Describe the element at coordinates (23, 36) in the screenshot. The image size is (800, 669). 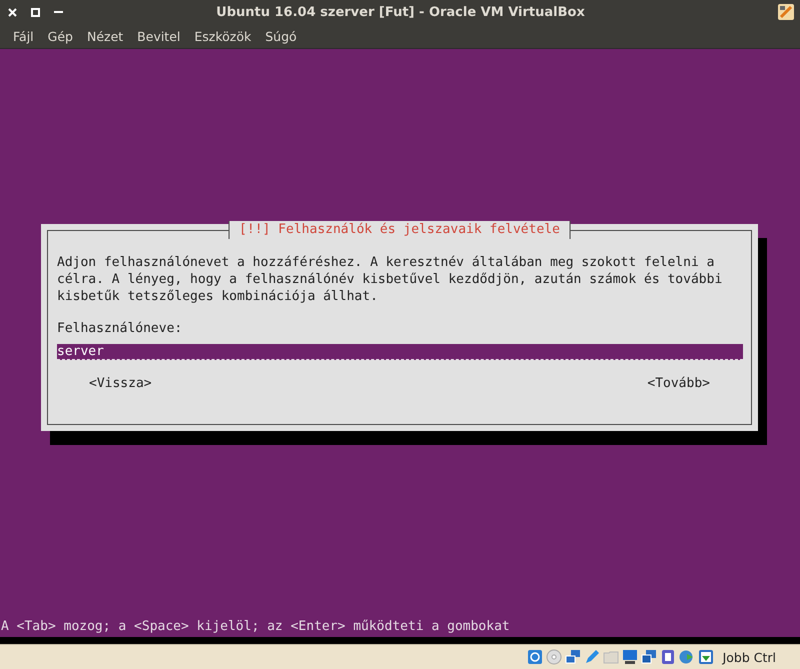
I see `menu-item: Fájl` at that location.